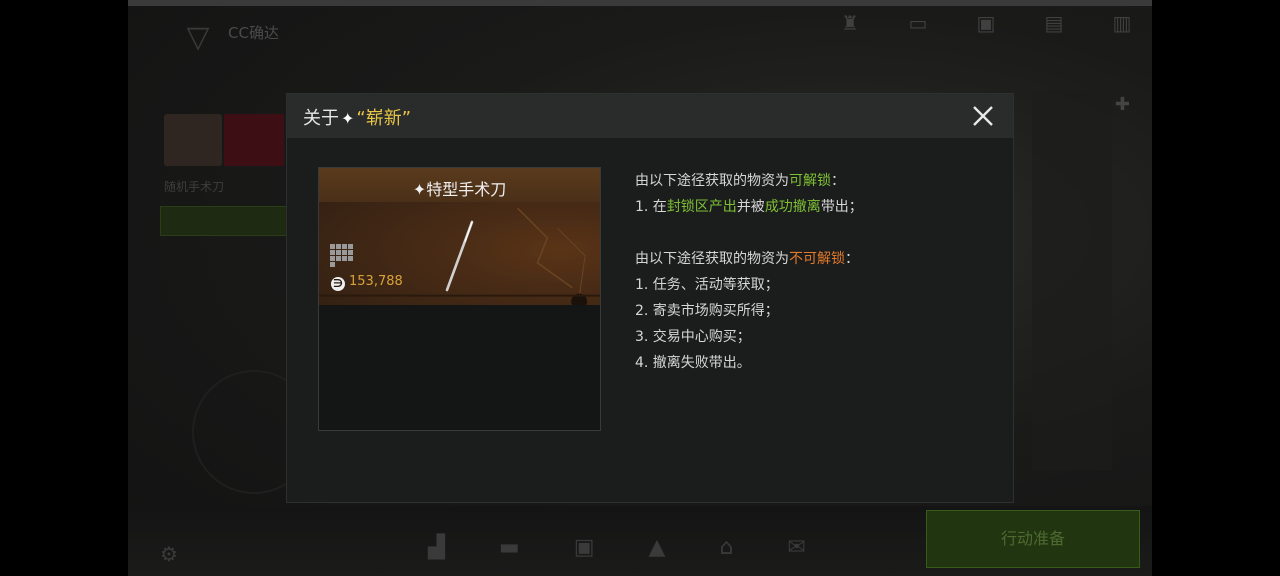  What do you see at coordinates (650, 116) in the screenshot?
I see `dialog-header: 关于 ✦ “崭新”` at bounding box center [650, 116].